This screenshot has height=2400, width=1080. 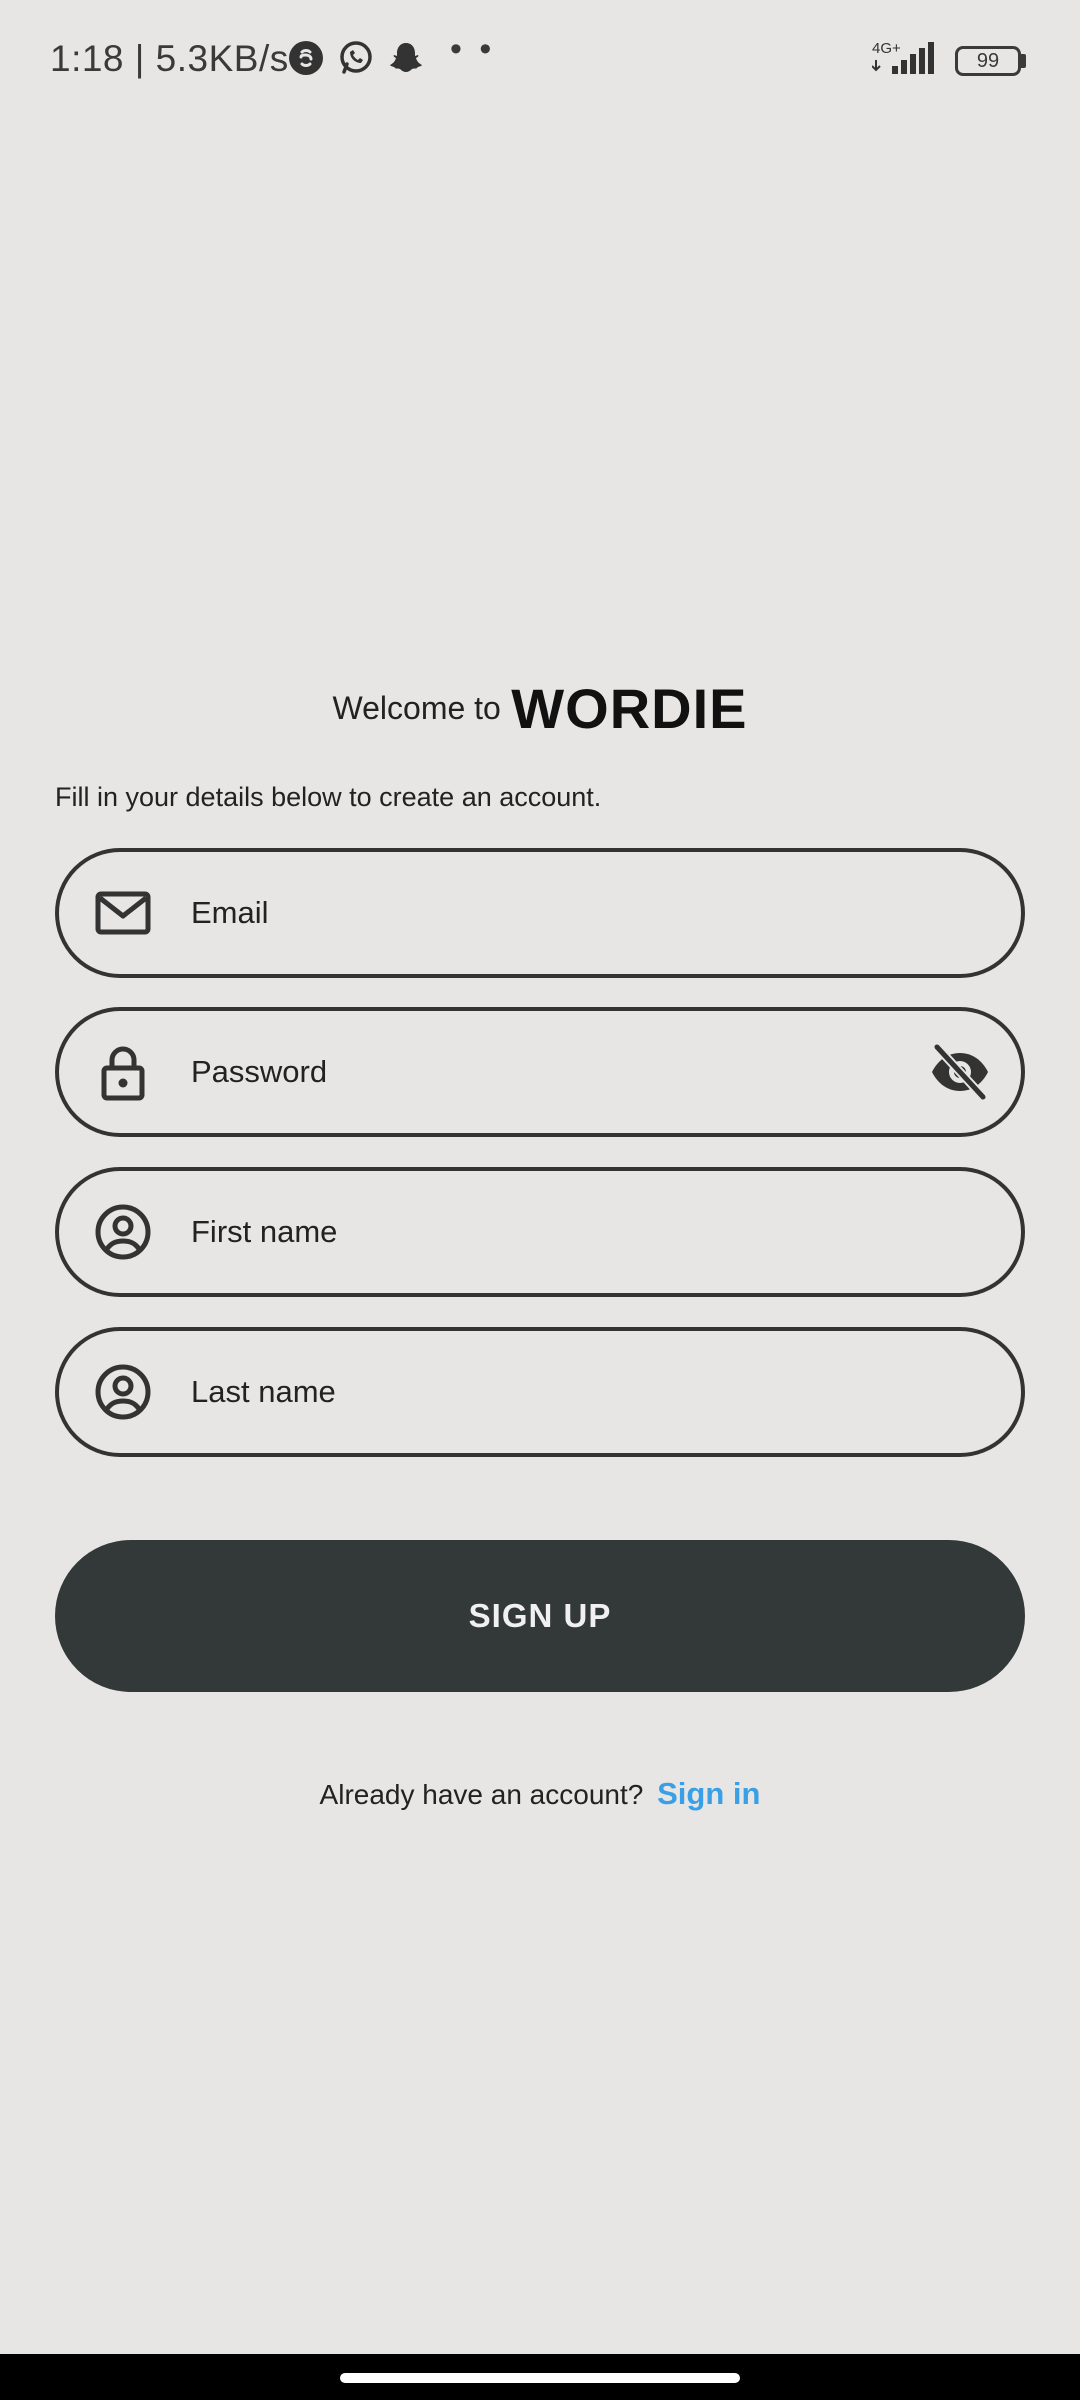 What do you see at coordinates (886, 48) in the screenshot?
I see `network-type: 4G+` at bounding box center [886, 48].